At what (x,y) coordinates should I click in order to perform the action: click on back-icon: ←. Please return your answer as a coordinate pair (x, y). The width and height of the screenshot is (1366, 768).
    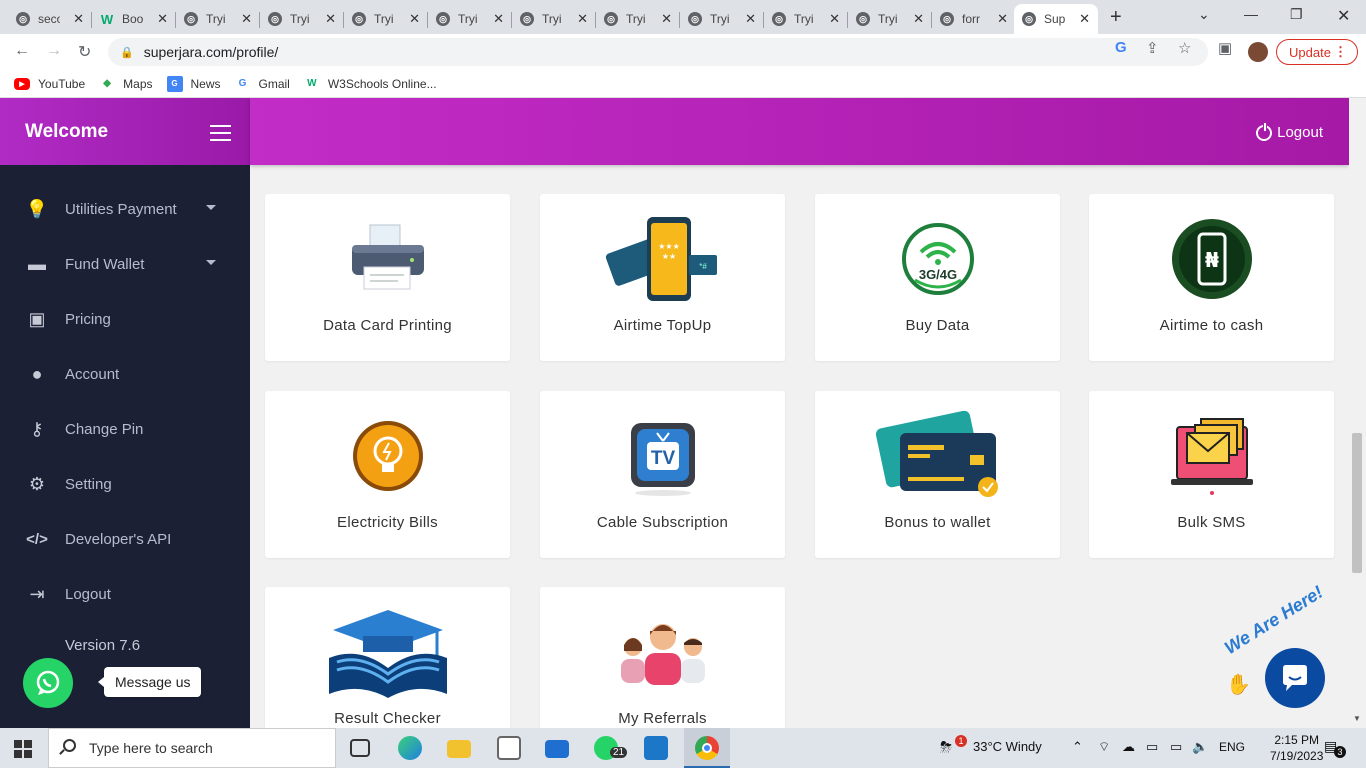
    Looking at the image, I should click on (22, 51).